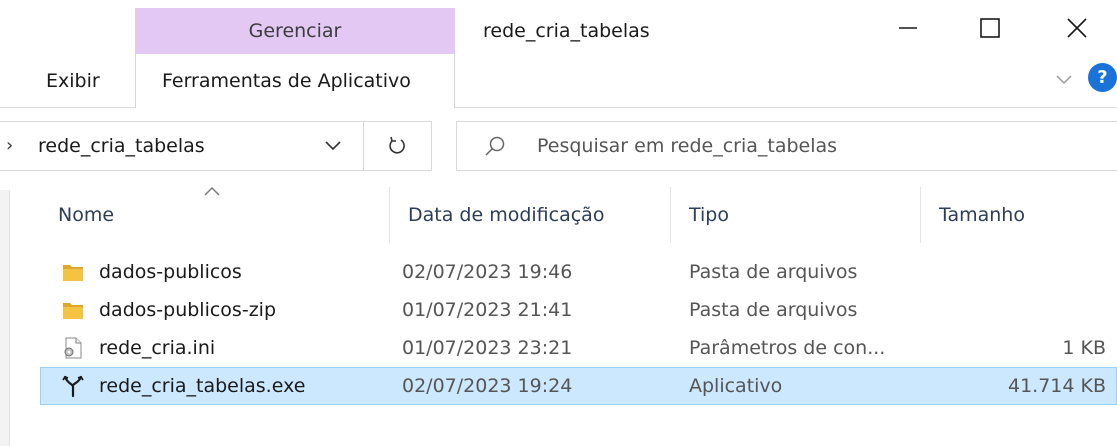 The image size is (1117, 446). I want to click on minimize-button, so click(908, 28).